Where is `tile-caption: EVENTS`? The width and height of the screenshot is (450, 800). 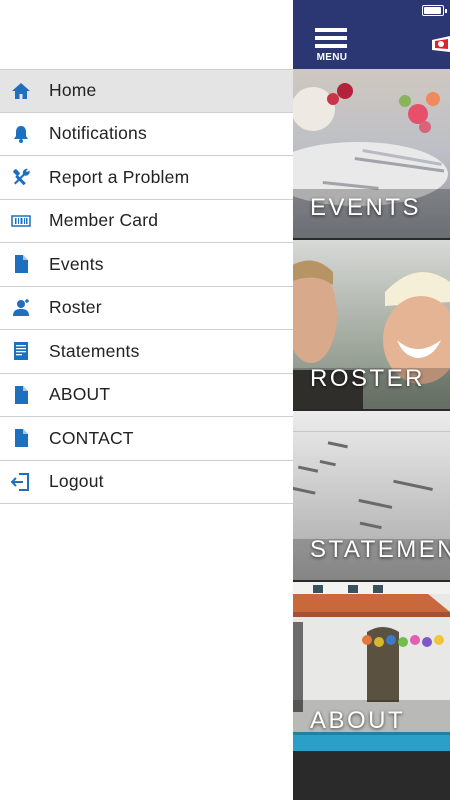 tile-caption: EVENTS is located at coordinates (366, 207).